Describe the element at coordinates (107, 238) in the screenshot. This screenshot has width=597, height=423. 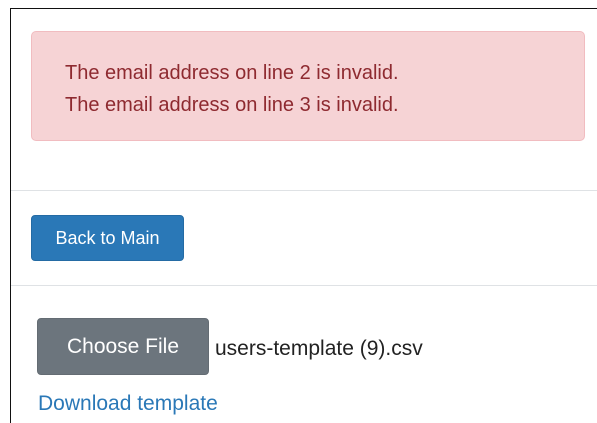
I see `back-to-main-button: Back to Main` at that location.